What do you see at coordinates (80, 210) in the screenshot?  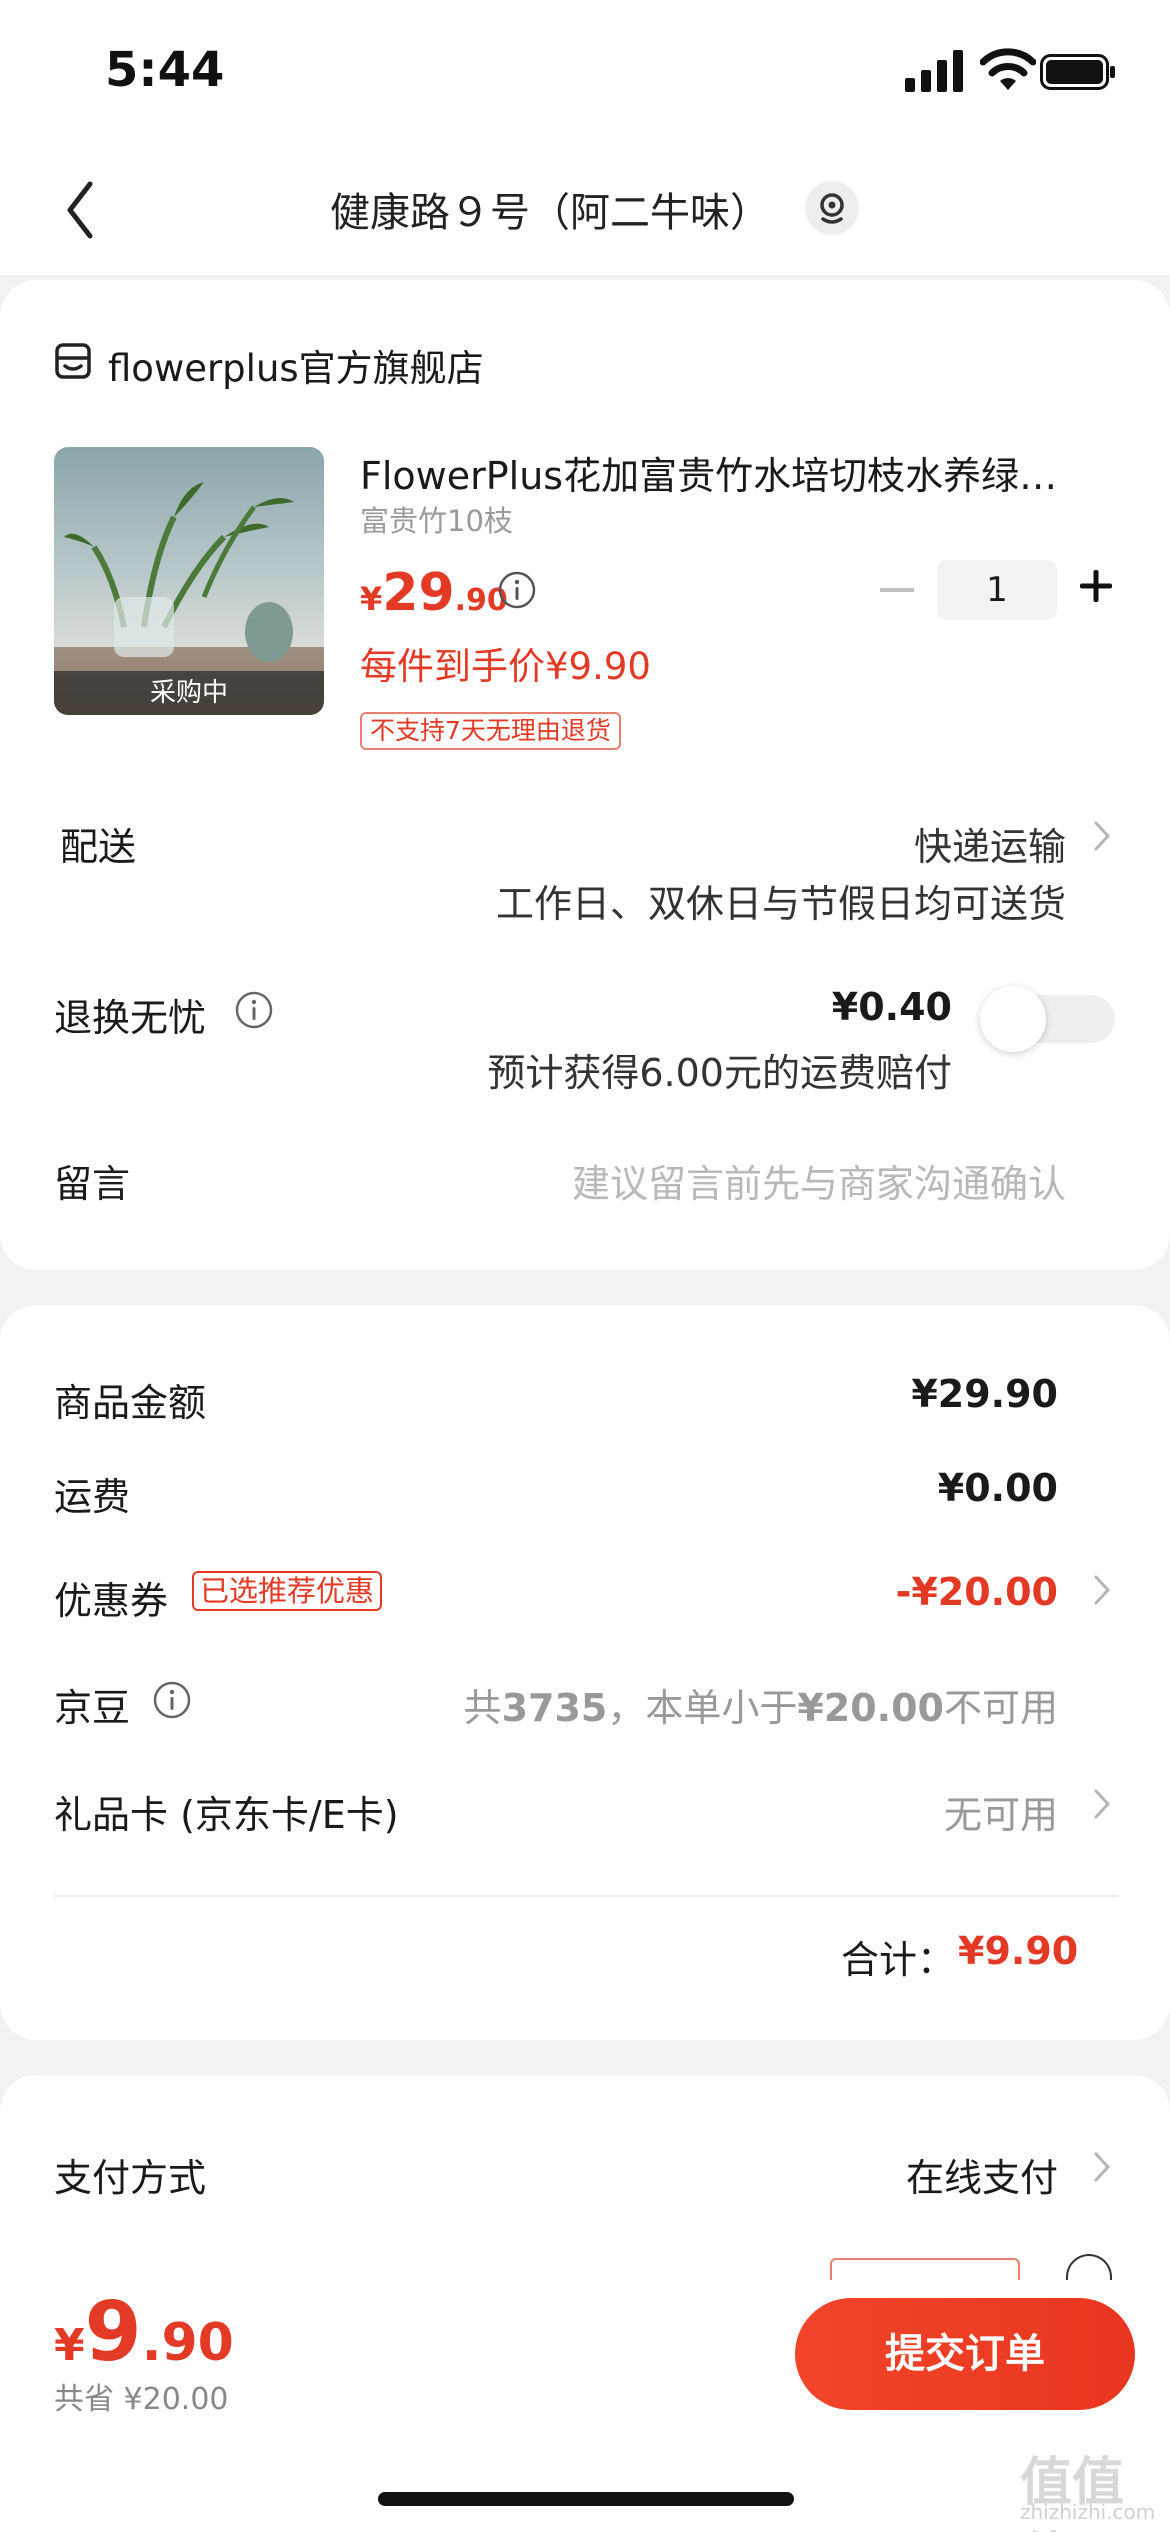 I see `back-arrow-icon` at bounding box center [80, 210].